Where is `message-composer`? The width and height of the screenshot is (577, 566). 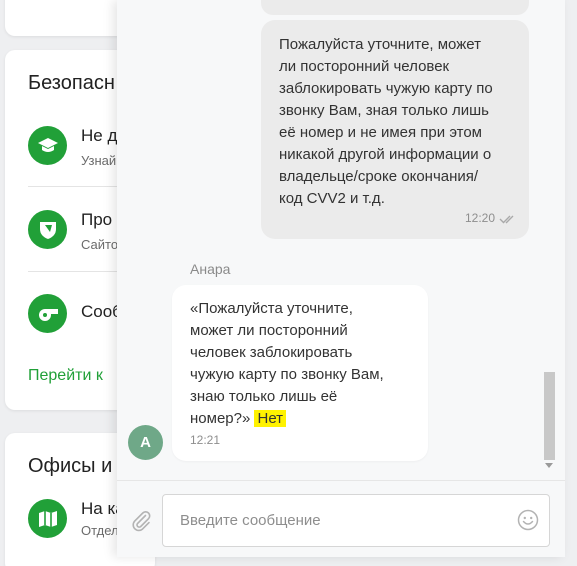 message-composer is located at coordinates (341, 518).